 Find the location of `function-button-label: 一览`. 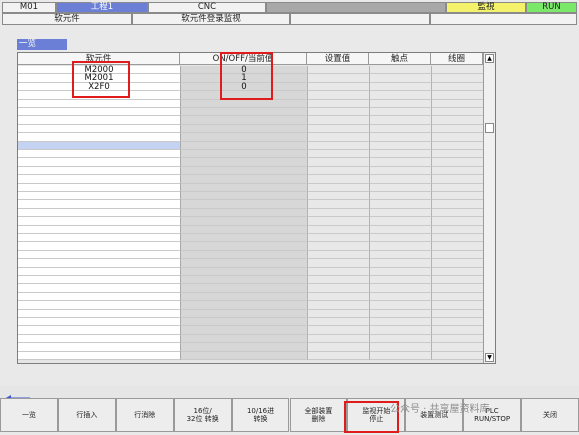

function-button-label: 一览 is located at coordinates (28, 415).